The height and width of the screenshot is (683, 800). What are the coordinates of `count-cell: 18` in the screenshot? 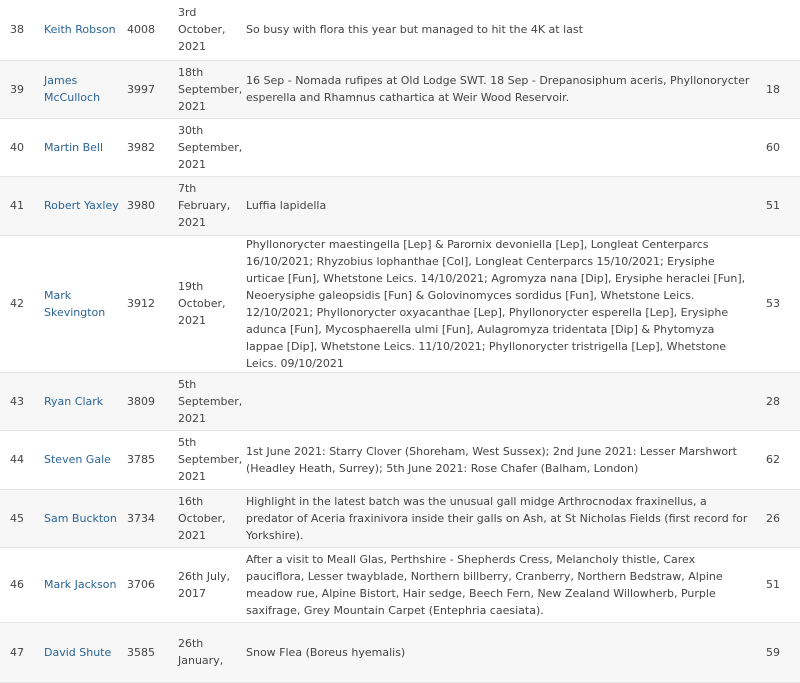 It's located at (773, 89).